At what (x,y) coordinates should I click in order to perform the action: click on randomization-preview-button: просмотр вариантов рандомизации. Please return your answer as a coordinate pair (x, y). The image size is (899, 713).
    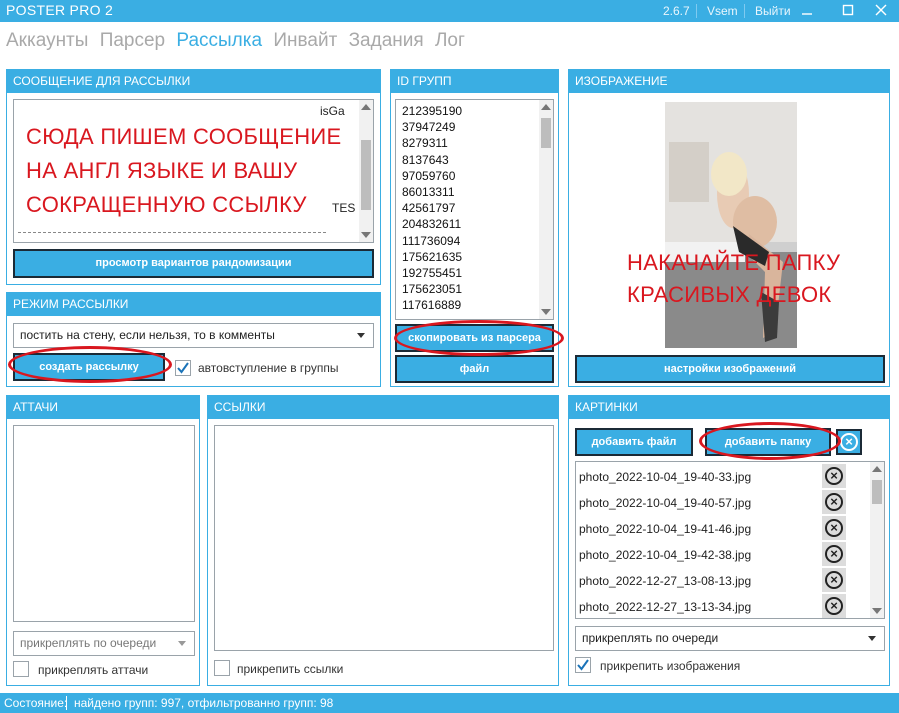
    Looking at the image, I should click on (193, 263).